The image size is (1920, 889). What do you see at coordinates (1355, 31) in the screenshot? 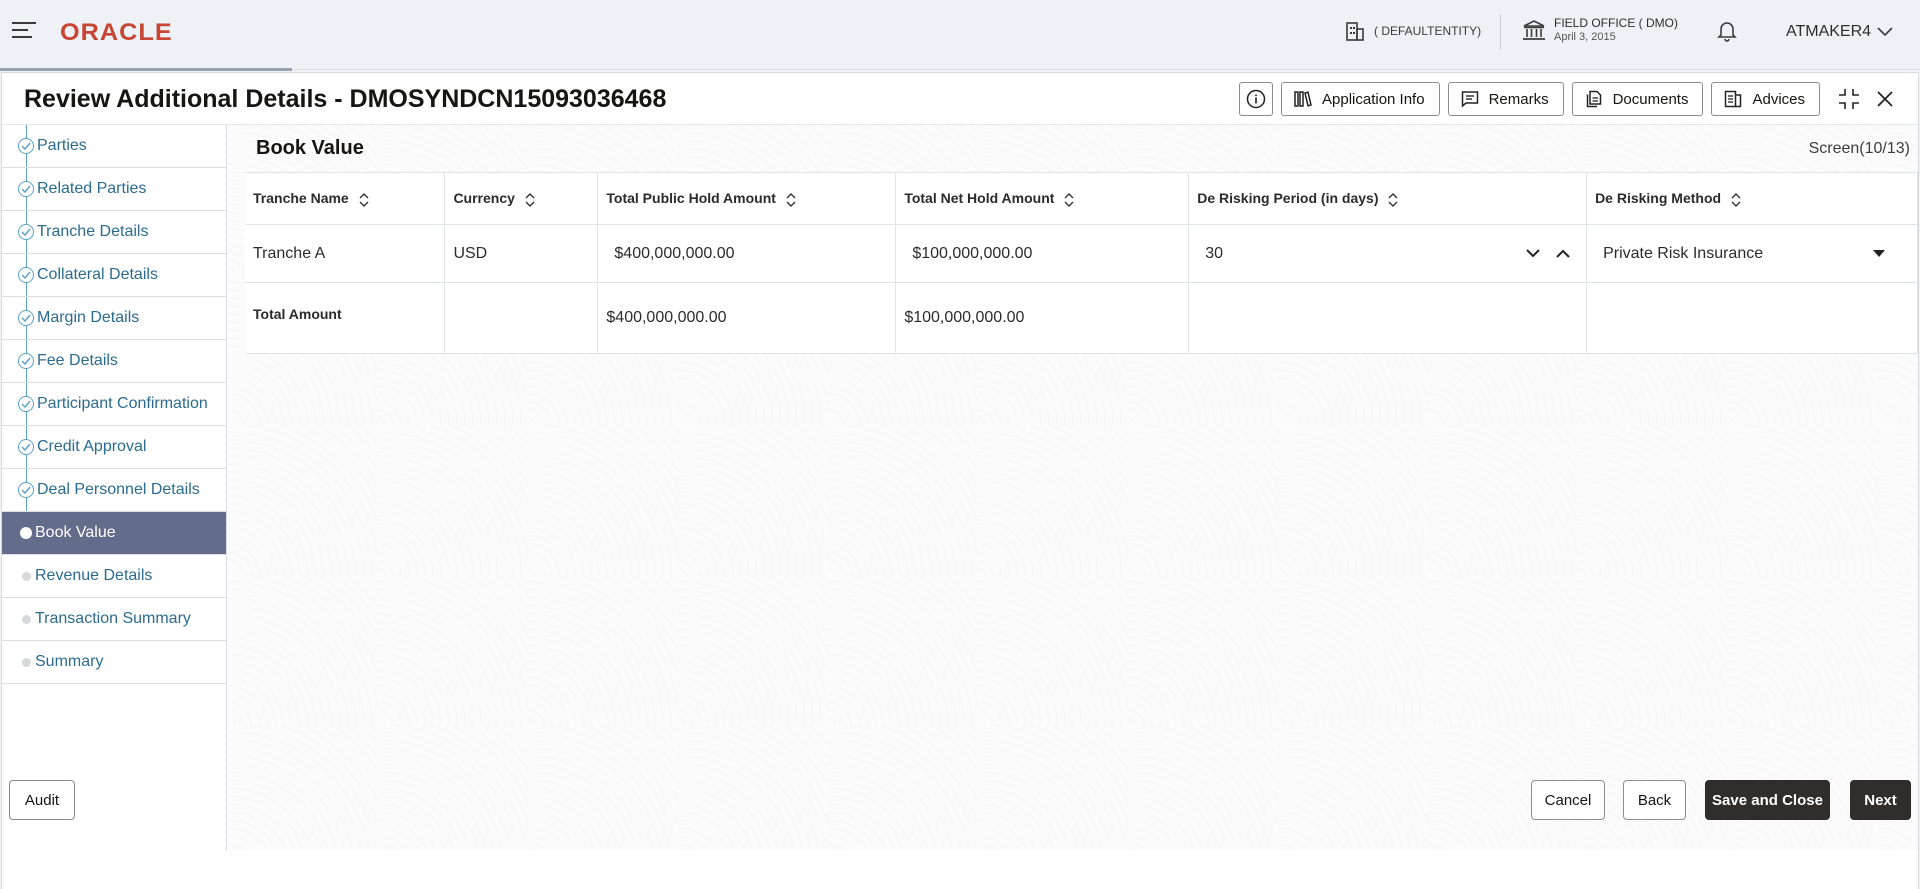
I see `building-icon` at bounding box center [1355, 31].